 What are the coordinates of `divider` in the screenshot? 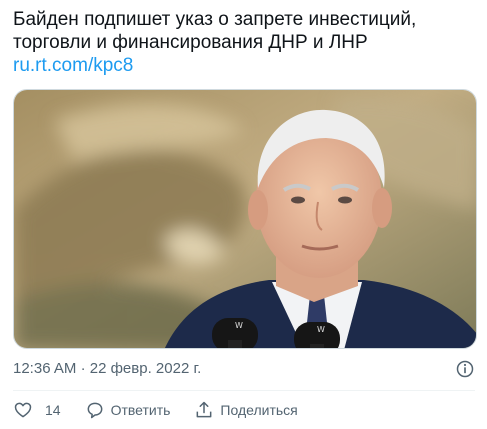 It's located at (244, 390).